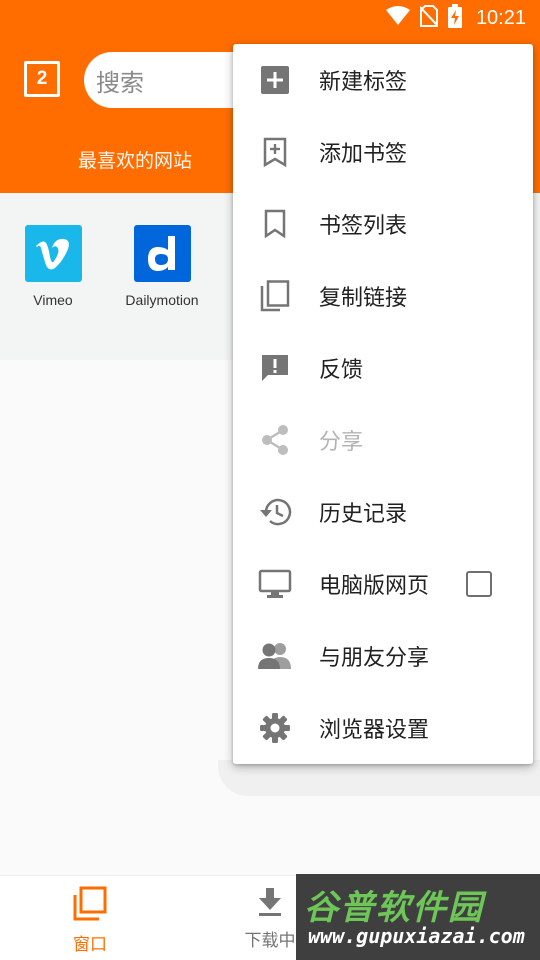 The width and height of the screenshot is (540, 960). I want to click on add-tab-icon, so click(275, 80).